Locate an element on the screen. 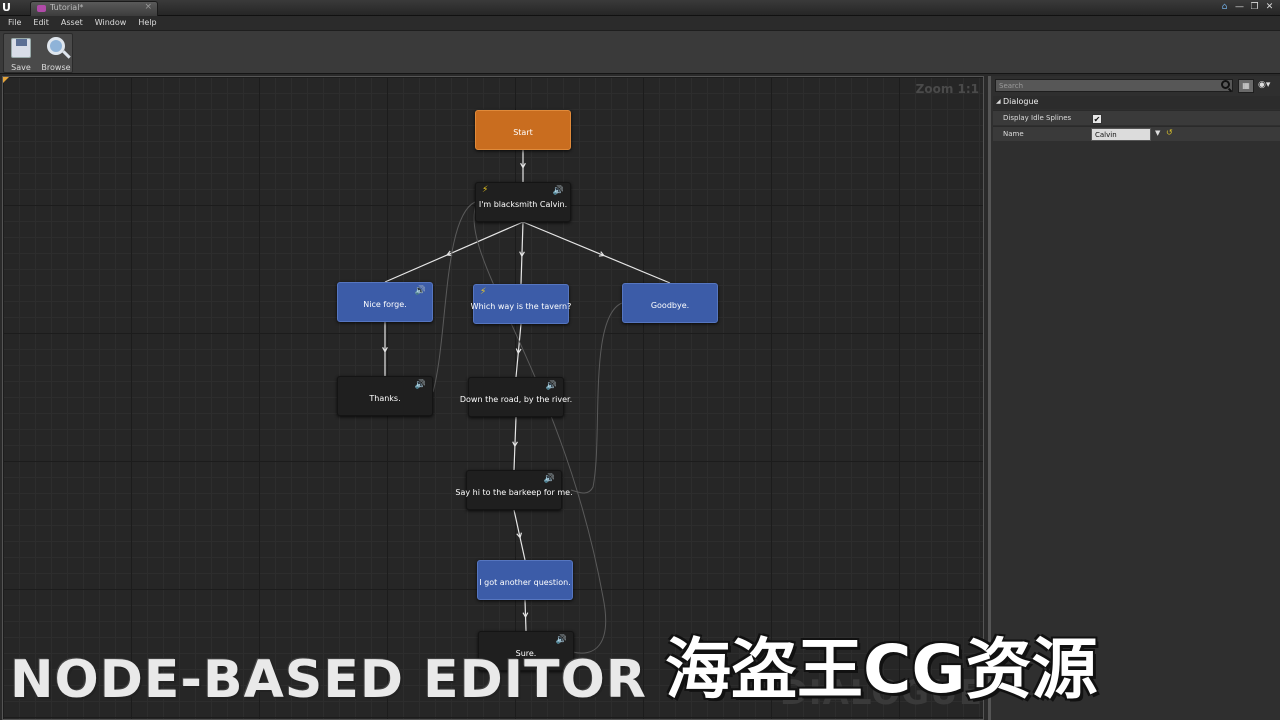  dialogue-node-n3: 🔊 Down the road, by the river. is located at coordinates (516, 397).